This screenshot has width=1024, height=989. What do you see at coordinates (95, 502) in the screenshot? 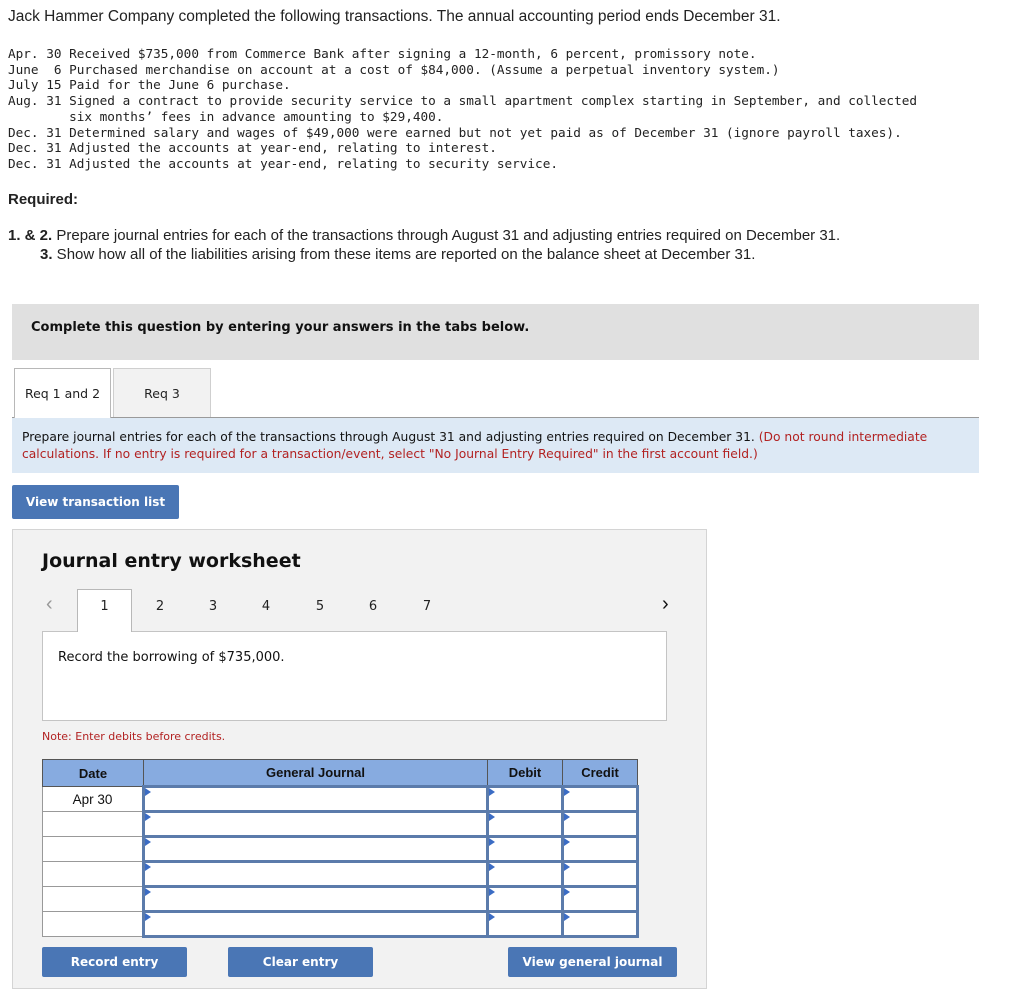
I see `view-transaction-list-button: View transaction list` at bounding box center [95, 502].